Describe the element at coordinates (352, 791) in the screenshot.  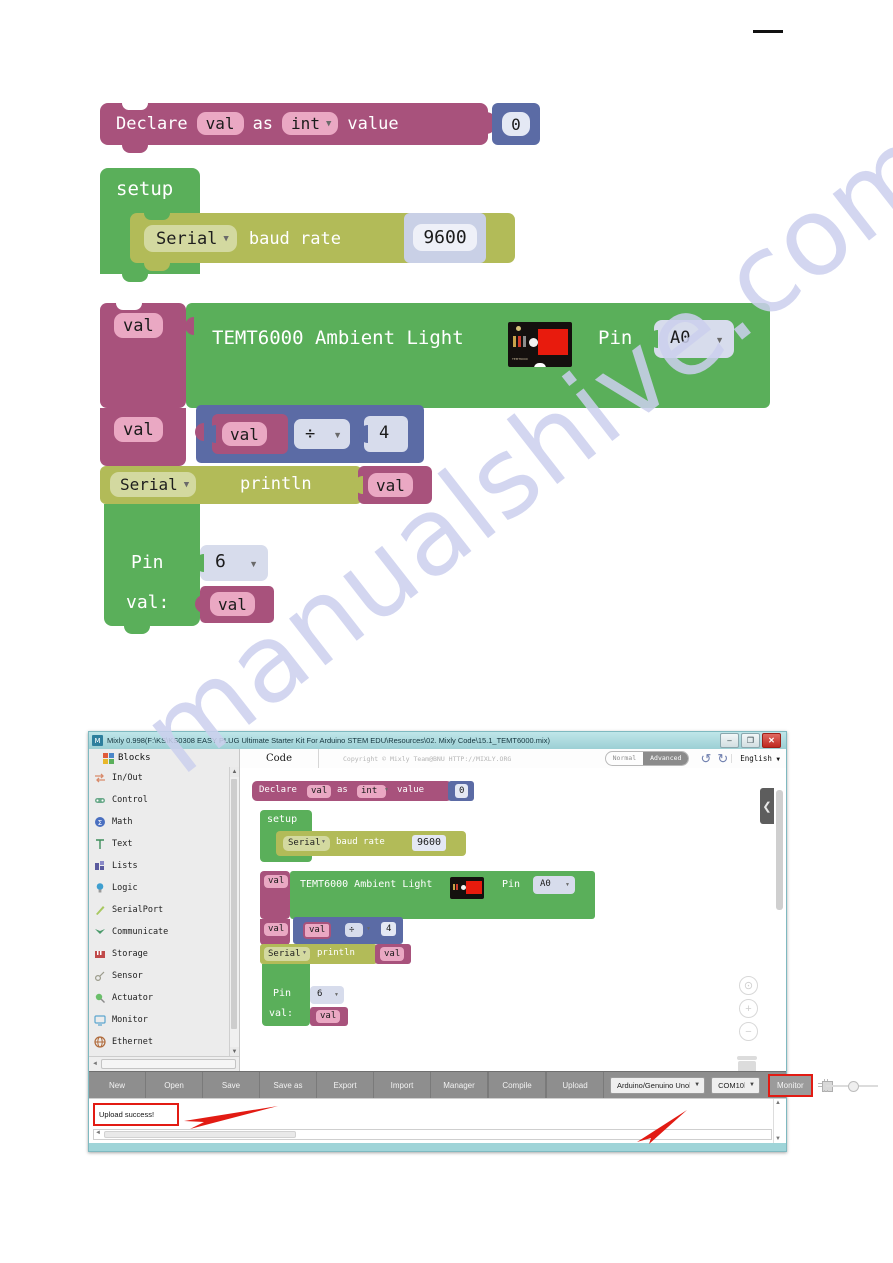
I see `mini-declare-block: Declare val as int ▼ value` at that location.